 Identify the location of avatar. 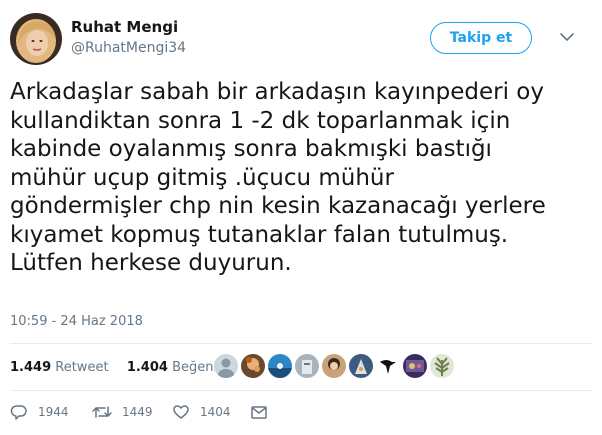
(36, 39).